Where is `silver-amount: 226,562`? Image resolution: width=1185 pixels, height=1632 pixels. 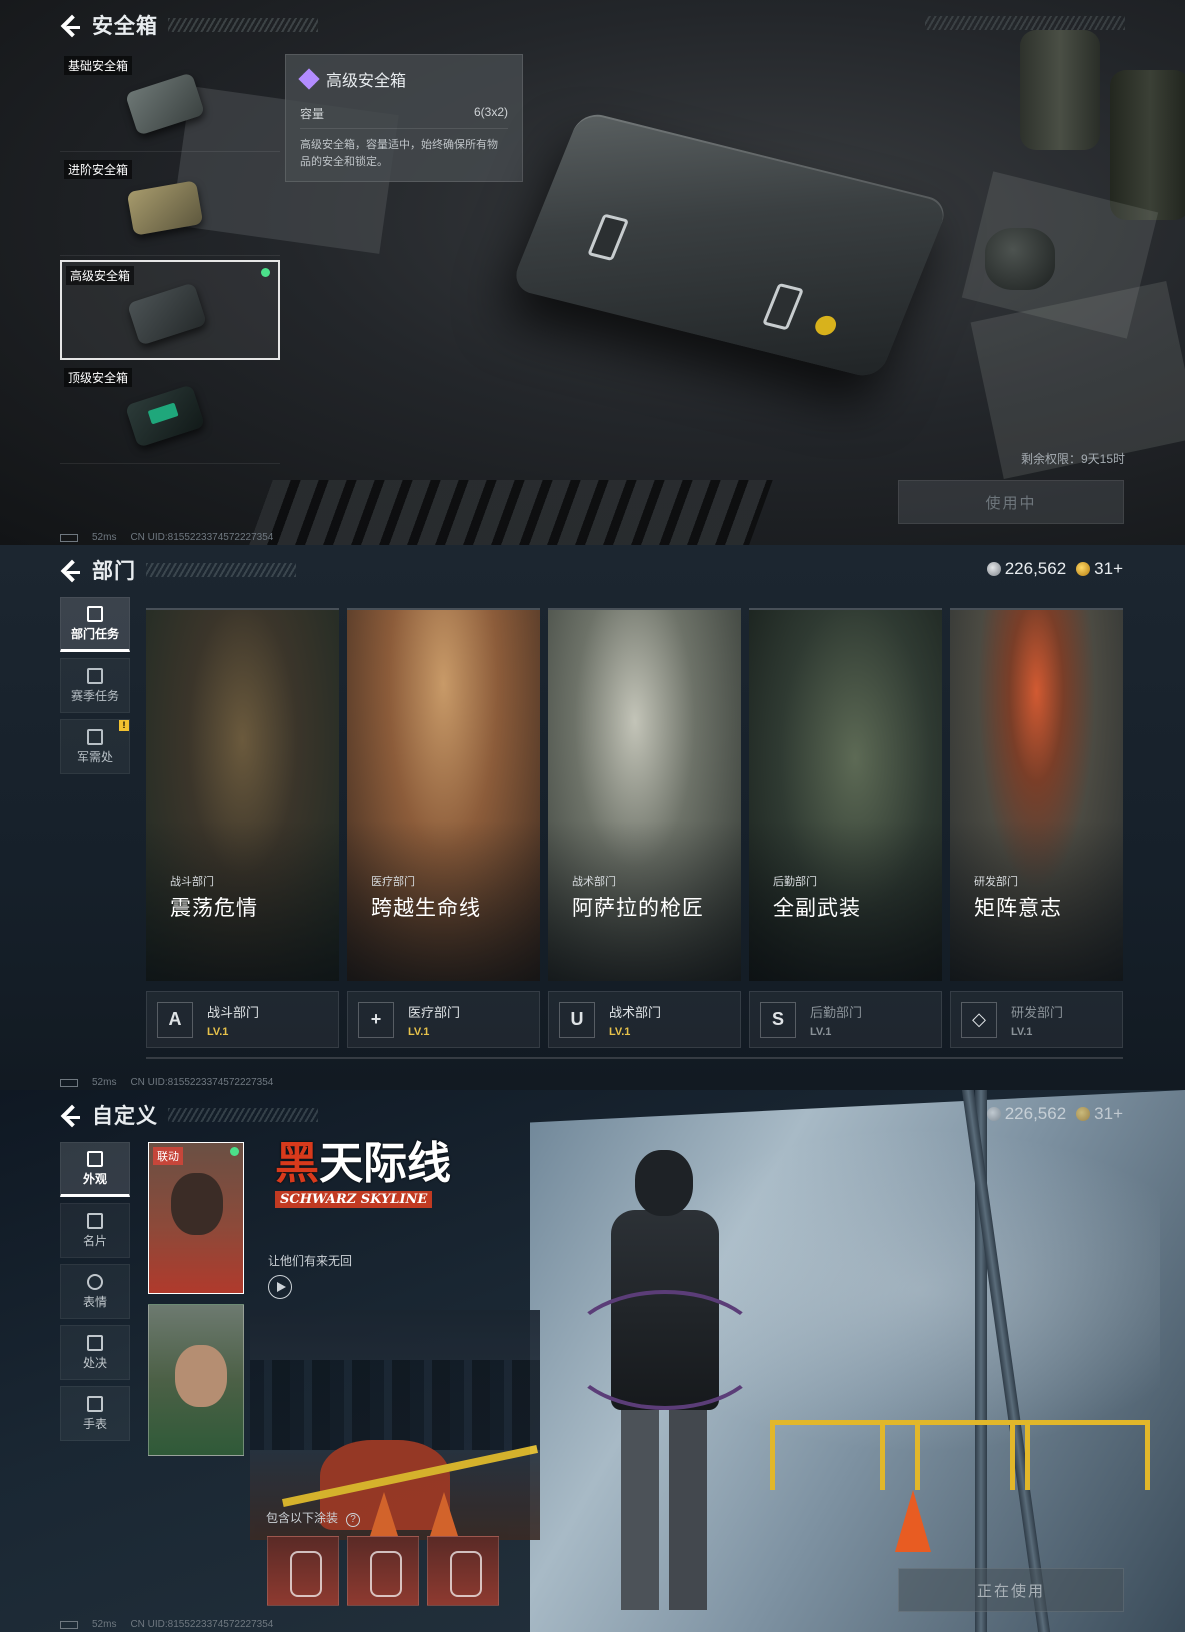 silver-amount: 226,562 is located at coordinates (1035, 1113).